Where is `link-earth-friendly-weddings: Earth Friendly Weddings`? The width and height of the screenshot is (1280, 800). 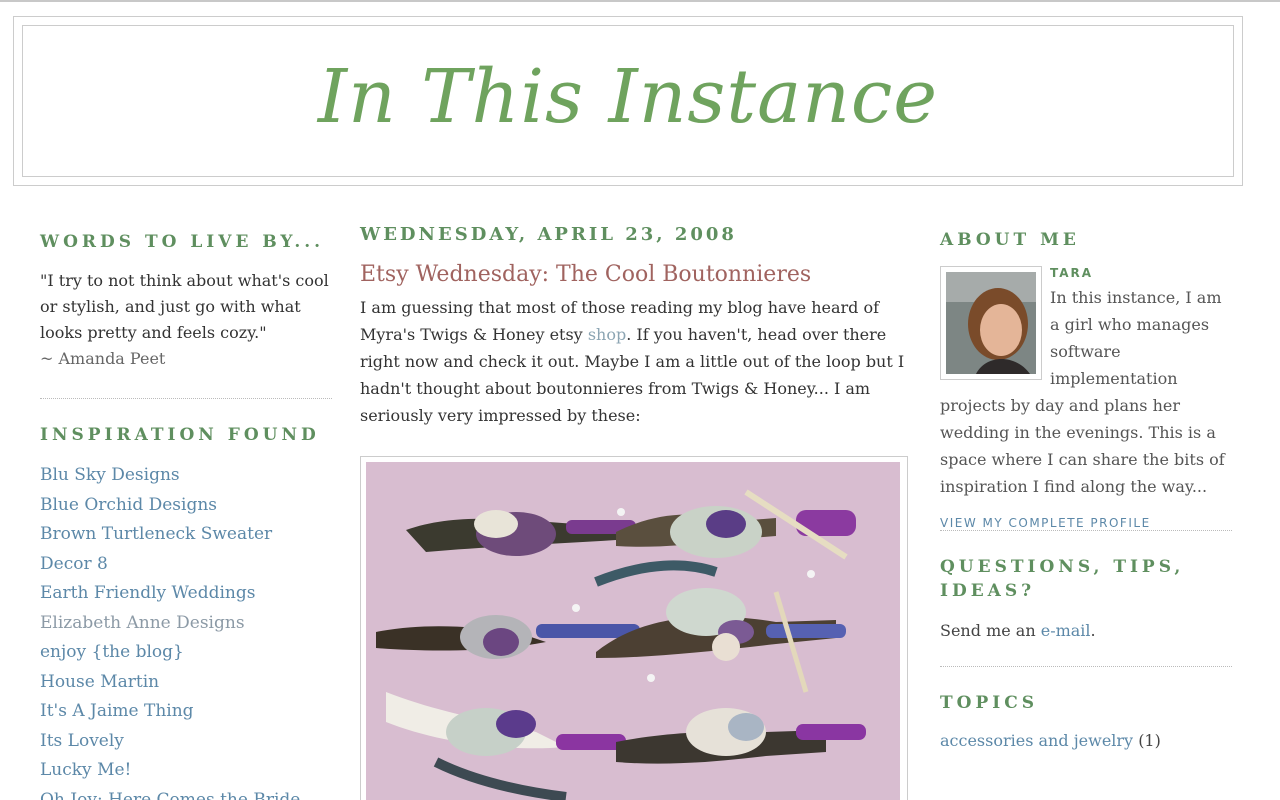 link-earth-friendly-weddings: Earth Friendly Weddings is located at coordinates (147, 593).